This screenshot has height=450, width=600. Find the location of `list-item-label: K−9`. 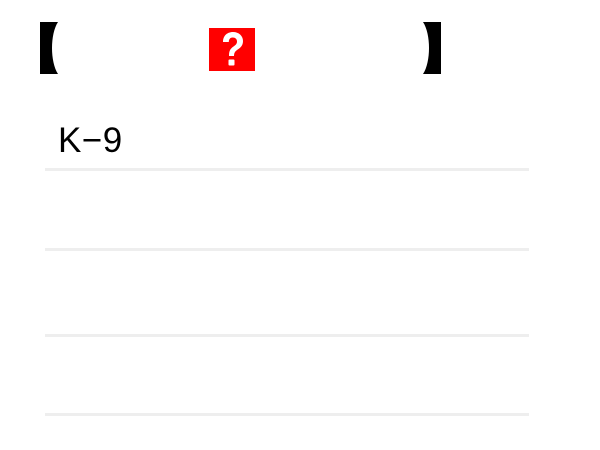

list-item-label: K−9 is located at coordinates (90, 140).